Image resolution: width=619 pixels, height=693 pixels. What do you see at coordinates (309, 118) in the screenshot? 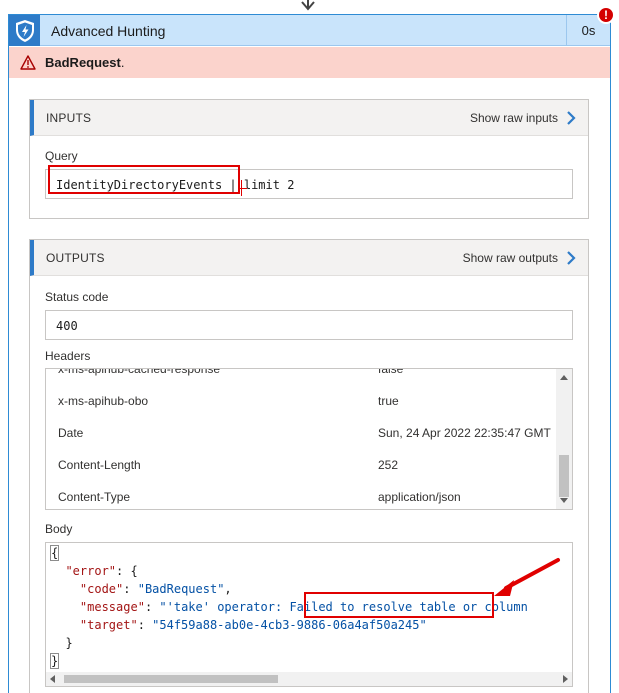
I see `inputs-section-header: INPUTS Show raw inputs` at bounding box center [309, 118].